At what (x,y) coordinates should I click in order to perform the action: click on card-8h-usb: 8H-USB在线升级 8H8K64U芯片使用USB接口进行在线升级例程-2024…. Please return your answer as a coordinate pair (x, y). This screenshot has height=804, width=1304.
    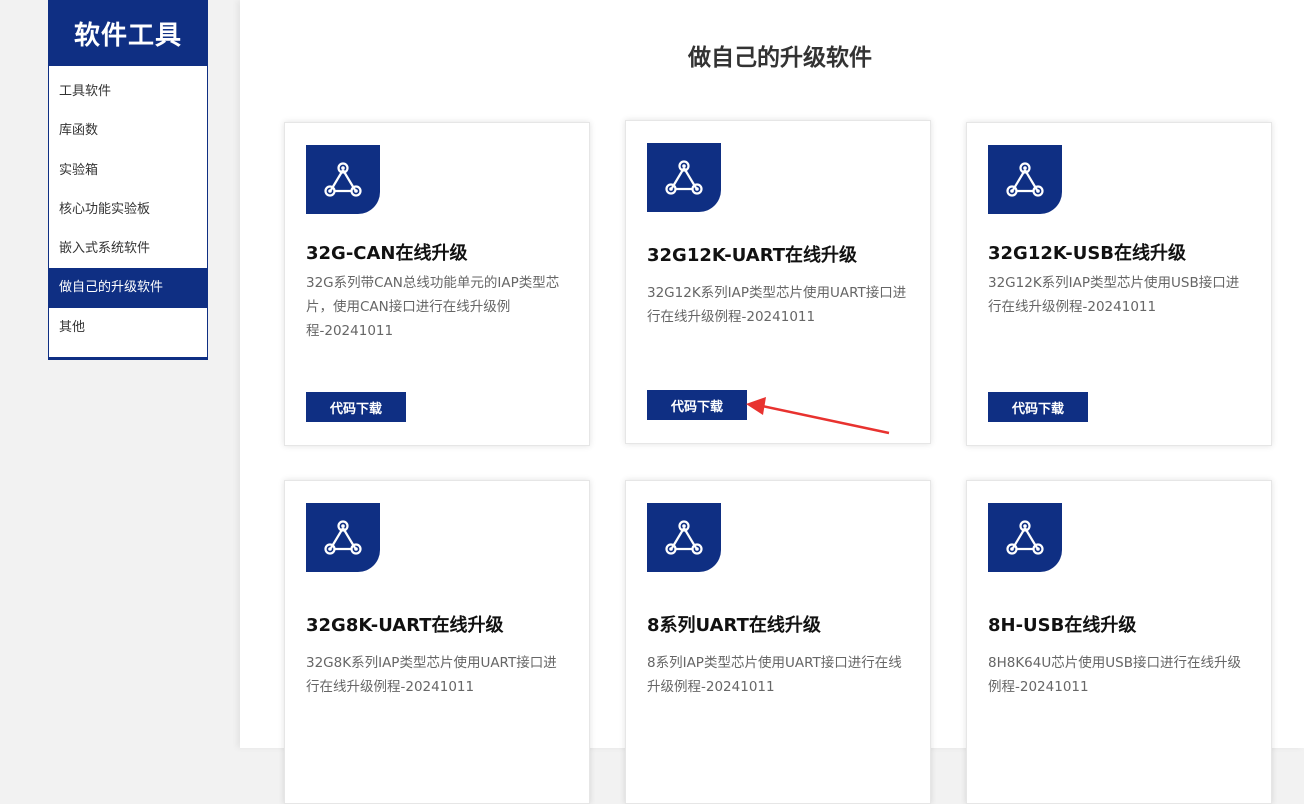
    Looking at the image, I should click on (1119, 642).